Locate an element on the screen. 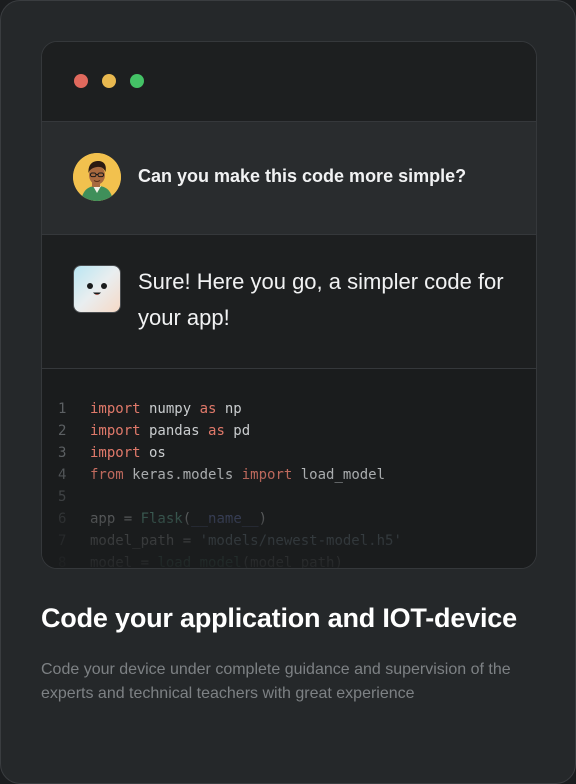  code-text: import pandas as pd is located at coordinates (170, 431).